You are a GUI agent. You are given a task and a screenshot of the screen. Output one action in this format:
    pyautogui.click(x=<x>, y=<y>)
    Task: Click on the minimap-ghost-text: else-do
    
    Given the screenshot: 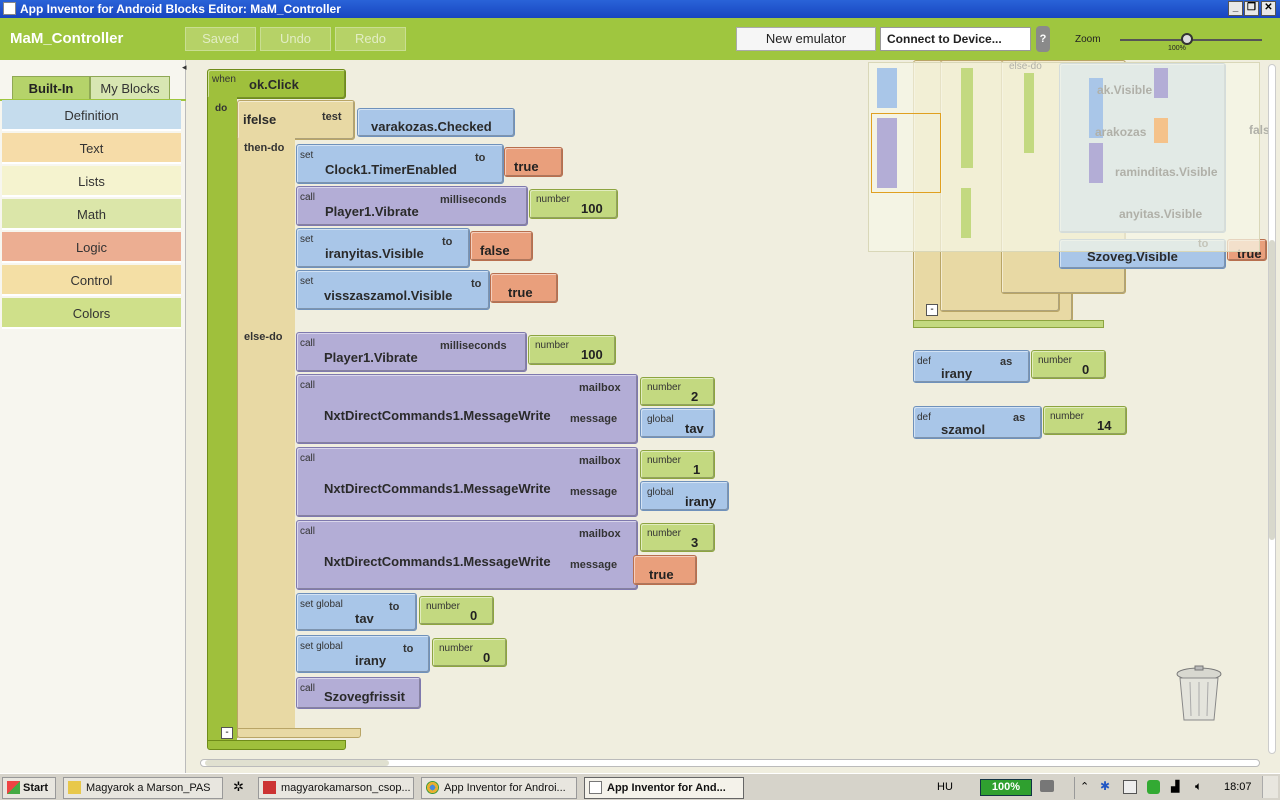 What is the action you would take?
    pyautogui.click(x=1025, y=66)
    